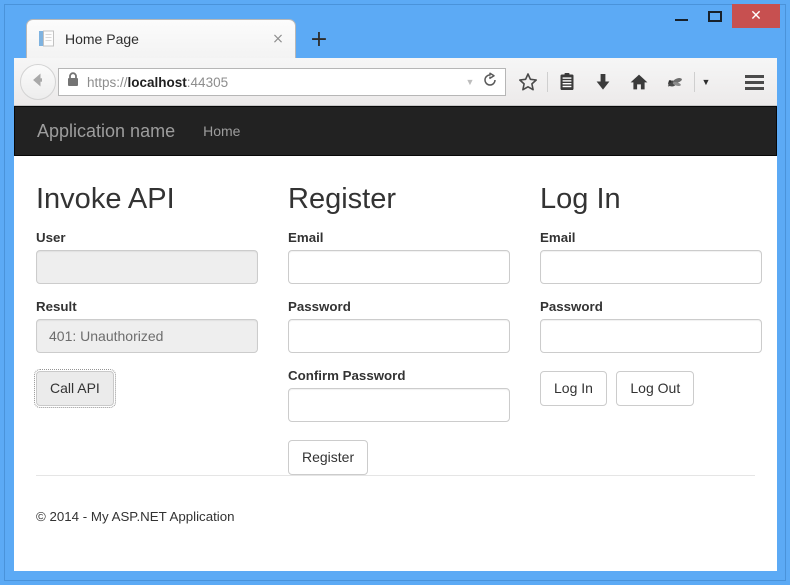  I want to click on label-login-password: Password, so click(571, 306).